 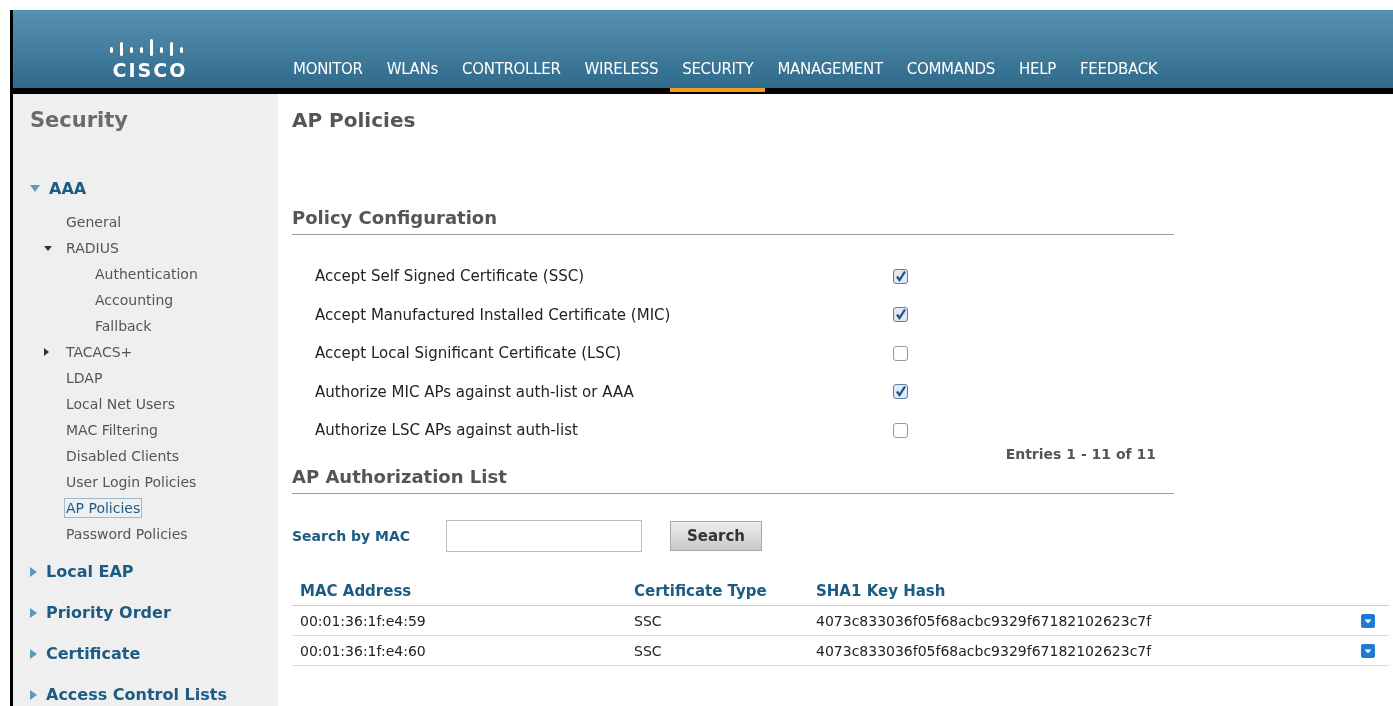 What do you see at coordinates (136, 694) in the screenshot?
I see `sidebar-section: Access Control Lists` at bounding box center [136, 694].